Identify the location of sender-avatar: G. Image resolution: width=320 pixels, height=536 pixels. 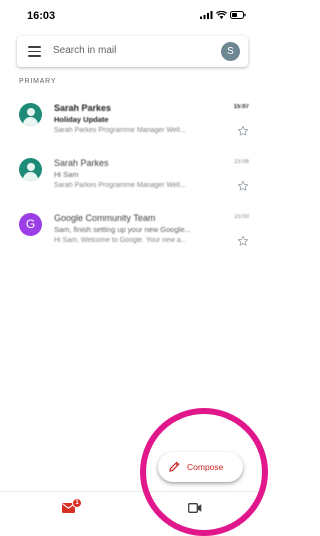
(30, 224).